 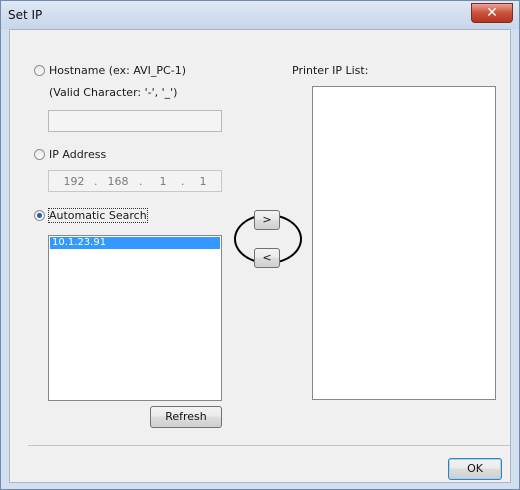 What do you see at coordinates (39, 215) in the screenshot?
I see `automatic-search-radio-button` at bounding box center [39, 215].